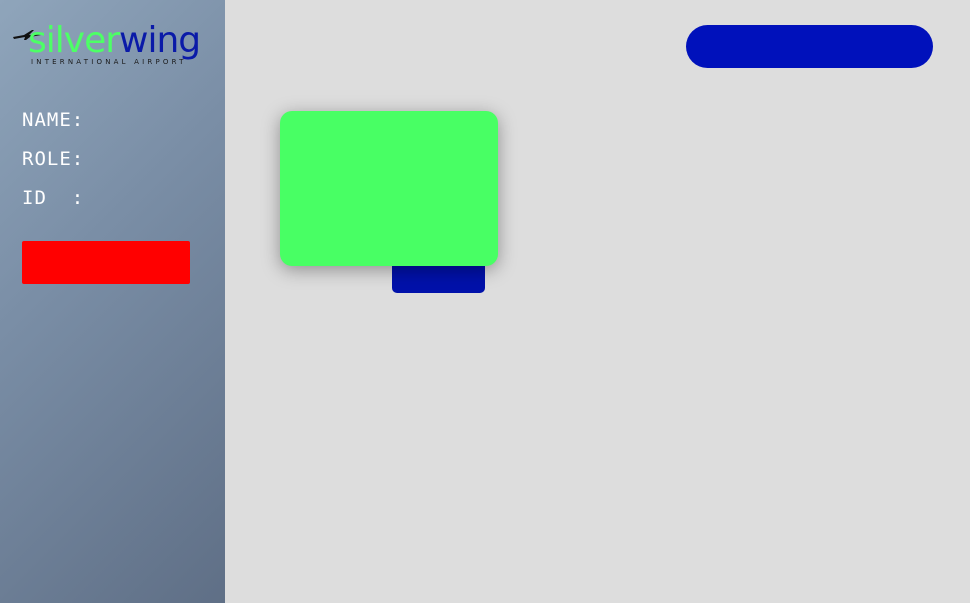 Image resolution: width=970 pixels, height=603 pixels. Describe the element at coordinates (53, 198) in the screenshot. I see `user-id-label: ID :` at that location.